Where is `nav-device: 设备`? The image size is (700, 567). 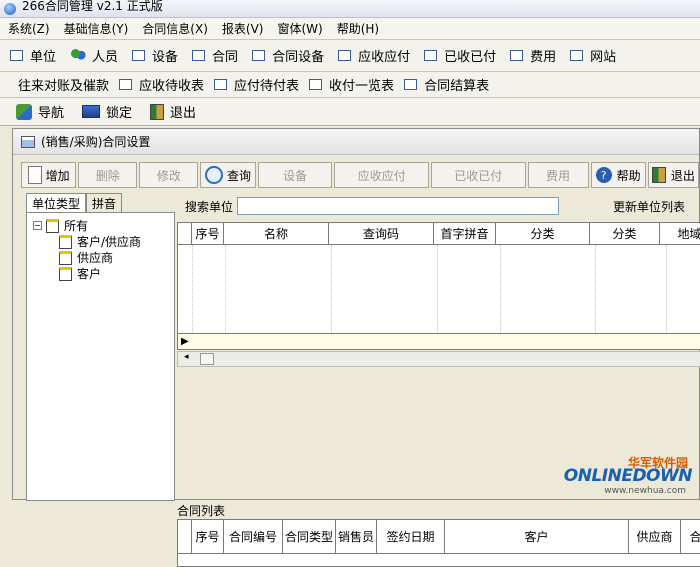
nav-device: 设备 is located at coordinates (155, 56).